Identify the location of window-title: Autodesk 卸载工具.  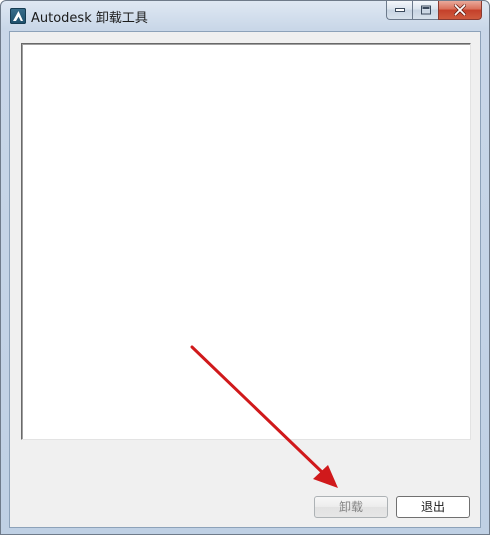
(89, 18).